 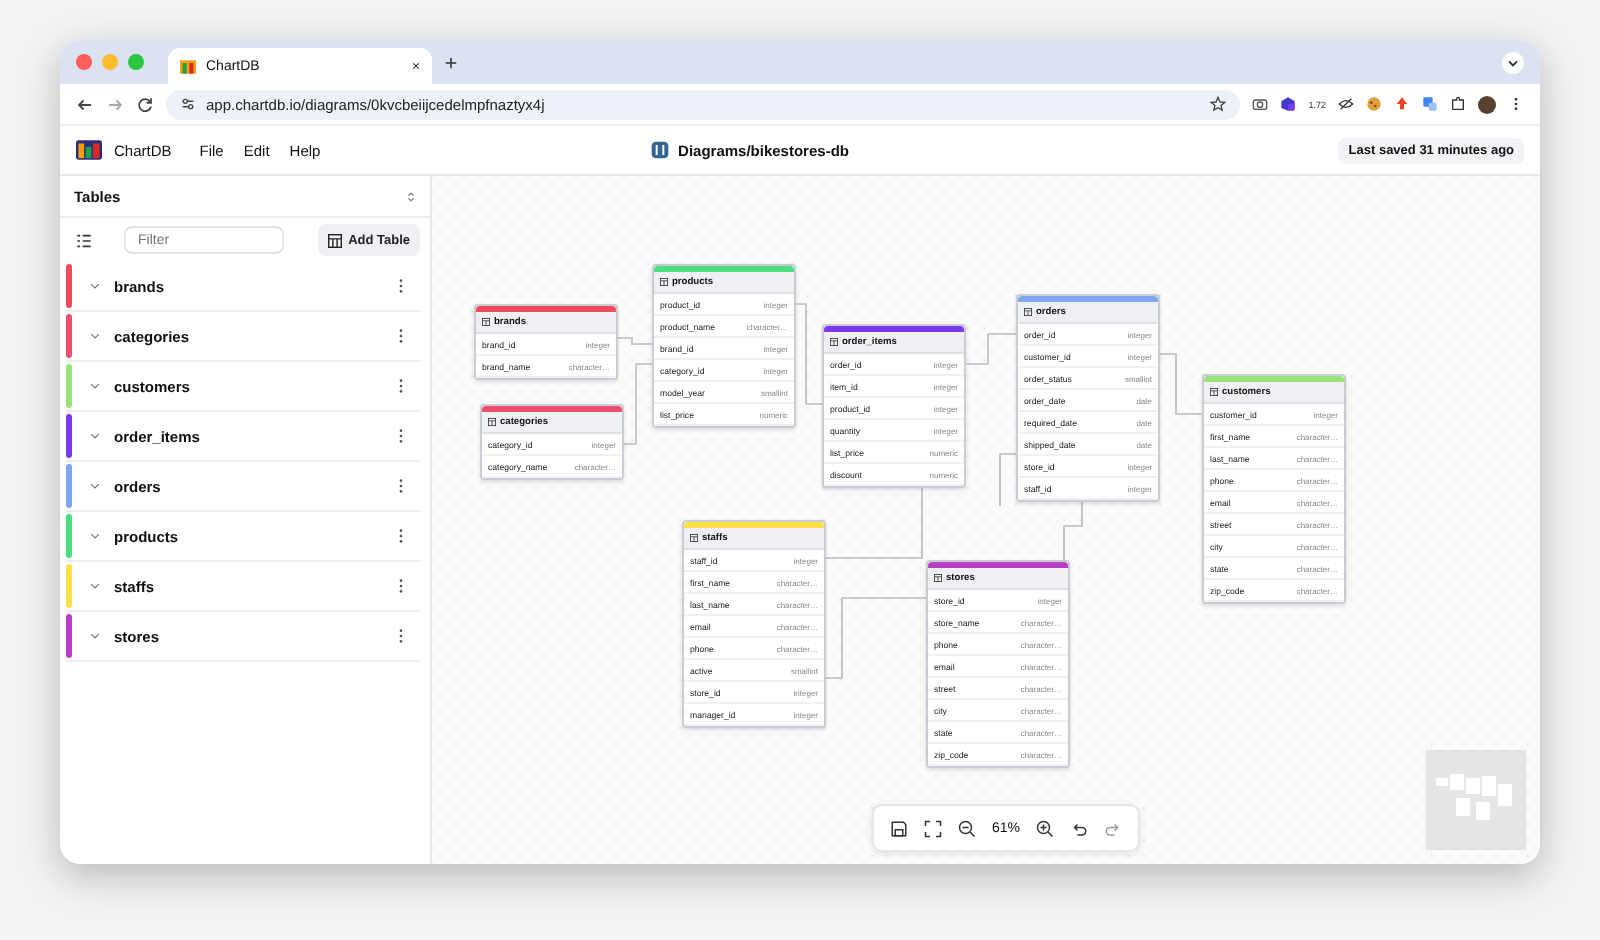 What do you see at coordinates (1218, 104) in the screenshot?
I see `bookmark-star-icon` at bounding box center [1218, 104].